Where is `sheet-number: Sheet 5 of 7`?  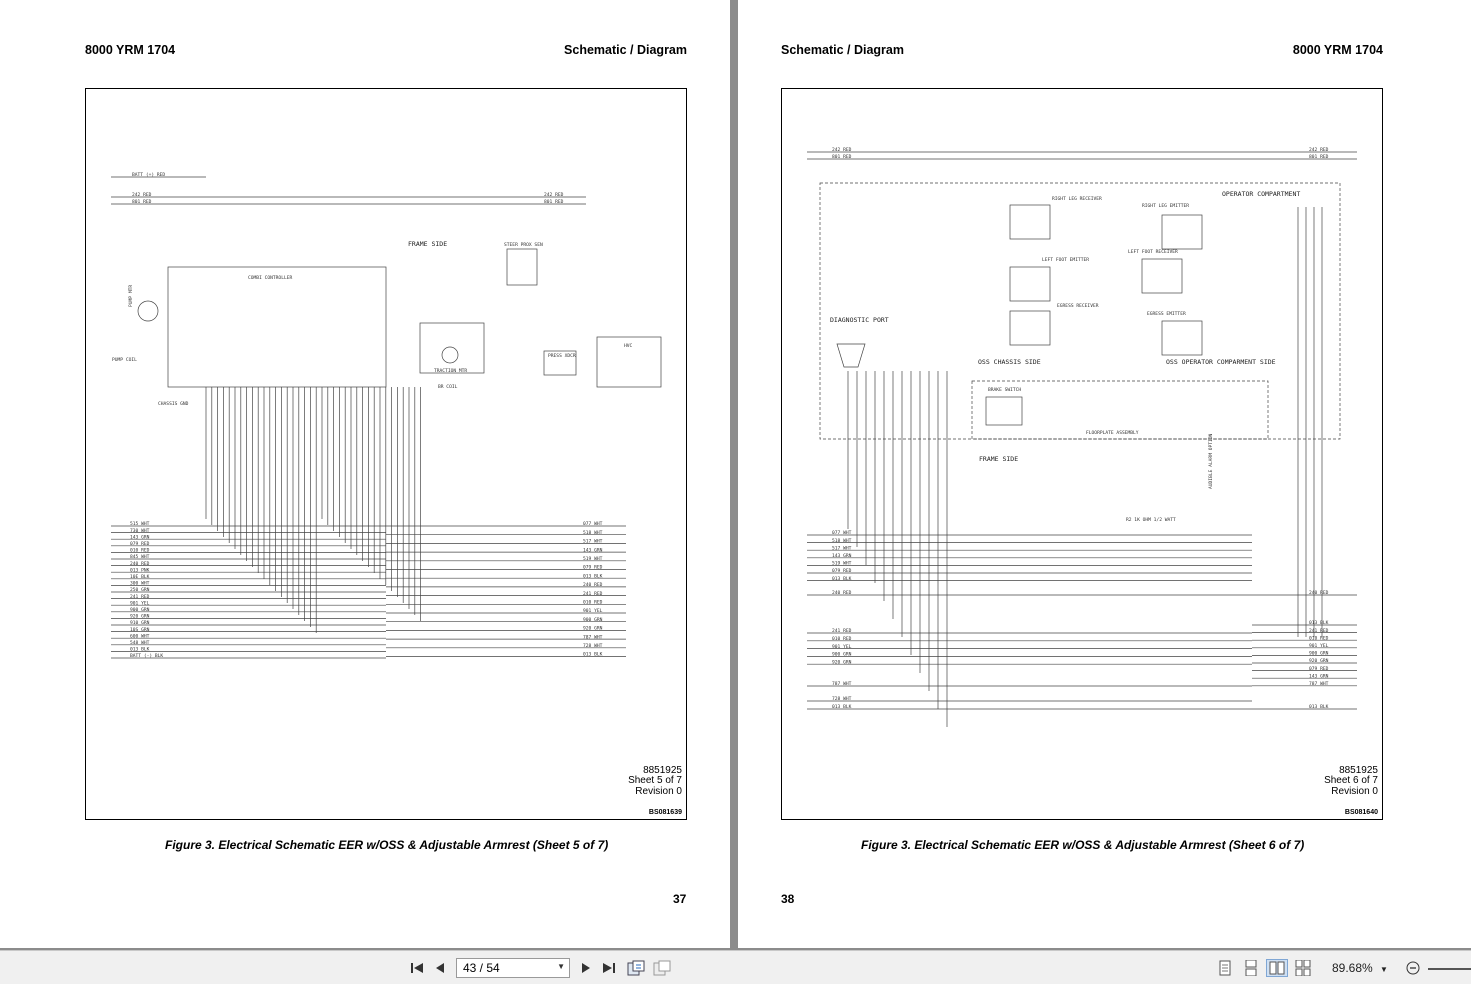 sheet-number: Sheet 5 of 7 is located at coordinates (655, 780).